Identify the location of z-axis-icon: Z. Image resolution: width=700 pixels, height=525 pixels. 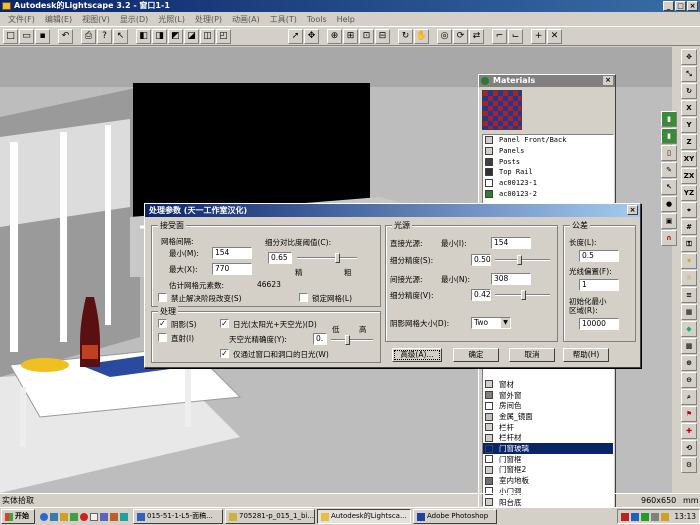
(689, 142).